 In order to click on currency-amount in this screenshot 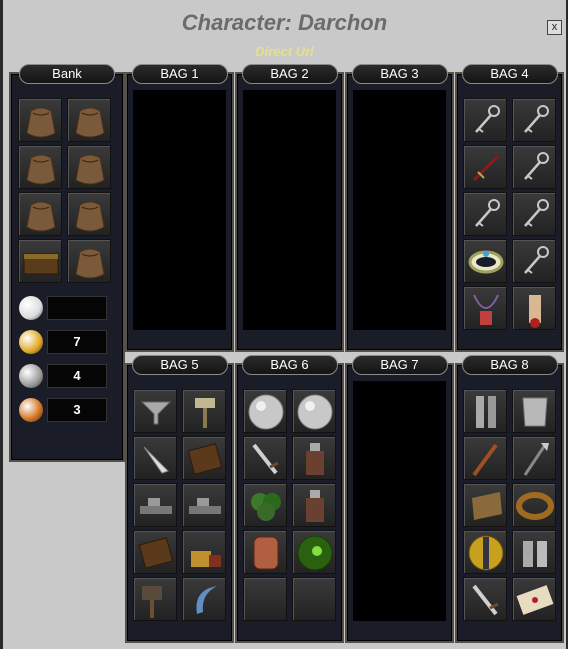, I will do `click(77, 308)`.